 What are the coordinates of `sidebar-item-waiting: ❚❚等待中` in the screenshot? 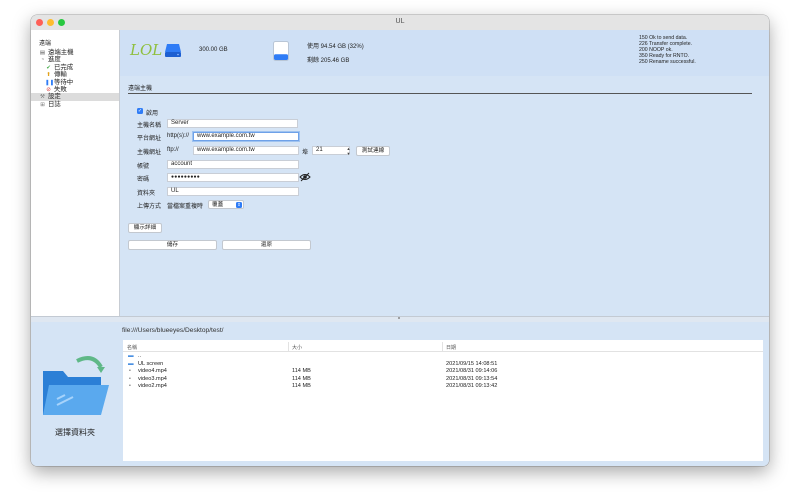 It's located at (75, 82).